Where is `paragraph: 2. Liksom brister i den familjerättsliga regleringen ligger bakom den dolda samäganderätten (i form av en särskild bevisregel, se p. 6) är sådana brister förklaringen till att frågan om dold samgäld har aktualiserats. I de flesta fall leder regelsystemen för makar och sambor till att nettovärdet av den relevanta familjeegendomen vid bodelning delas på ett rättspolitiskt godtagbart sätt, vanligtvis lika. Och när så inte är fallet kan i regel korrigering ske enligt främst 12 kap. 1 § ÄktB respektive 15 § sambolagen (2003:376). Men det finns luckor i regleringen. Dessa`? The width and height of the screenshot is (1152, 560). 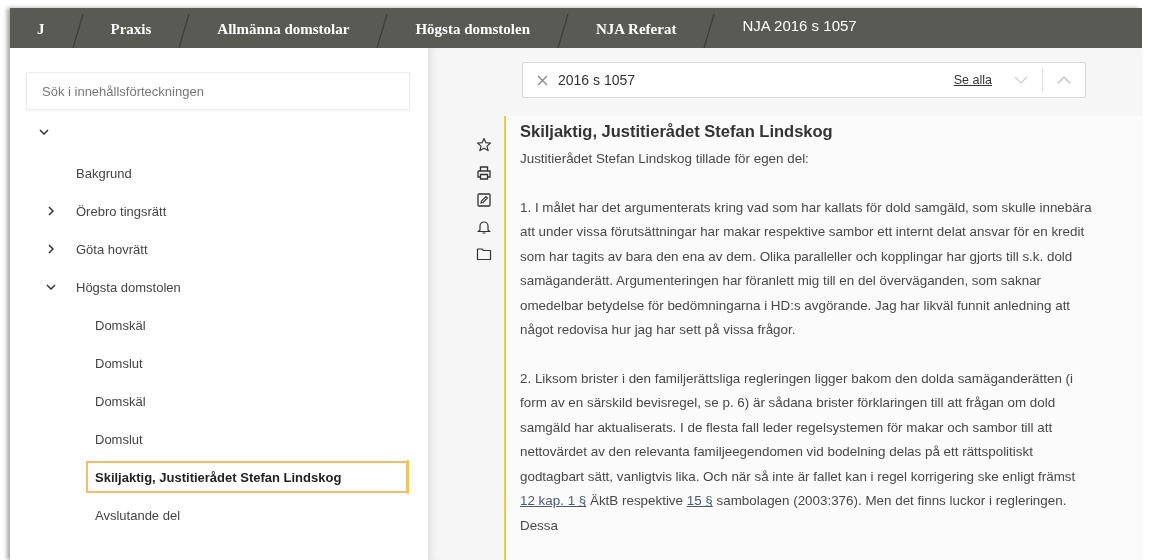 paragraph: 2. Liksom brister i den familjerättsliga regleringen ligger bakom den dolda samäganderätten (i form av en särskild bevisregel, se p. 6) är sådana brister förklaringen till att frågan om dold samgäld har aktualiserats. I de flesta fall leder regelsystemen för makar och sambor till att nettovärdet av den relevanta familjeegendomen vid bodelning delas på ett rättspolitiskt godtagbart sätt, vanligtvis lika. Och när så inte är fallet kan i regel korrigering ske enligt främst 12 kap. 1 § ÄktB respektive 15 § sambolagen (2003:376). Men det finns luckor i regleringen. Dessa is located at coordinates (798, 452).